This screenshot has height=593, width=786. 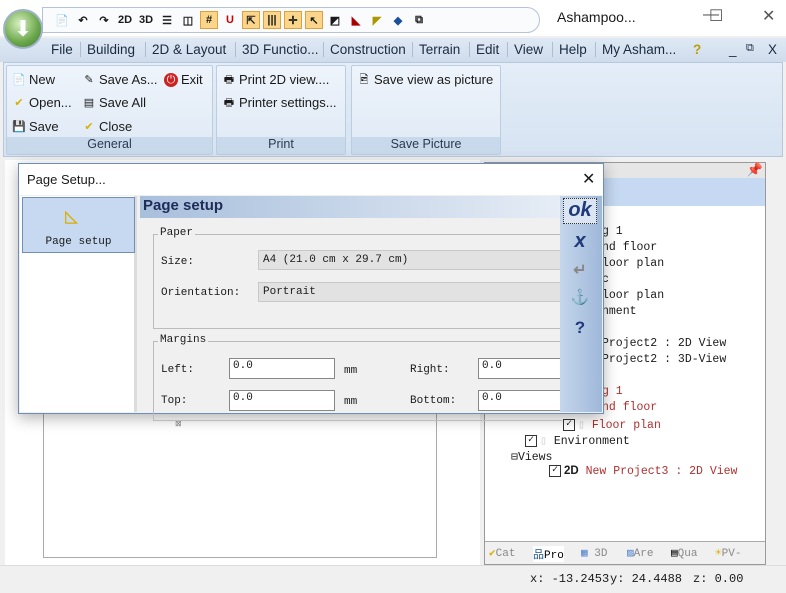 What do you see at coordinates (377, 20) in the screenshot?
I see `floor-icon: ◤` at bounding box center [377, 20].